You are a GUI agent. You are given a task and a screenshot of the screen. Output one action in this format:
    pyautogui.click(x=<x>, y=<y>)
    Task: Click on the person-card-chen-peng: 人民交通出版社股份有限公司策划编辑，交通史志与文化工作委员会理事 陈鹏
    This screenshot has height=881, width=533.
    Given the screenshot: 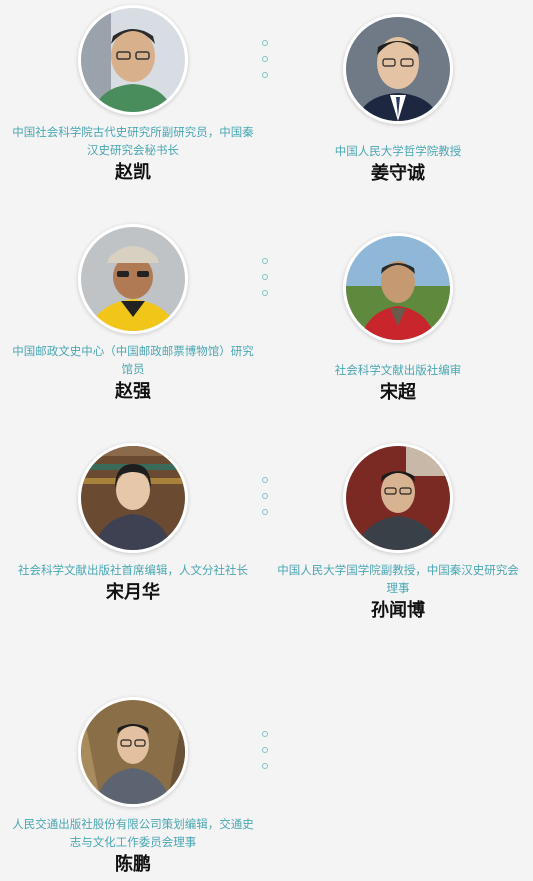 What is the action you would take?
    pyautogui.click(x=133, y=787)
    